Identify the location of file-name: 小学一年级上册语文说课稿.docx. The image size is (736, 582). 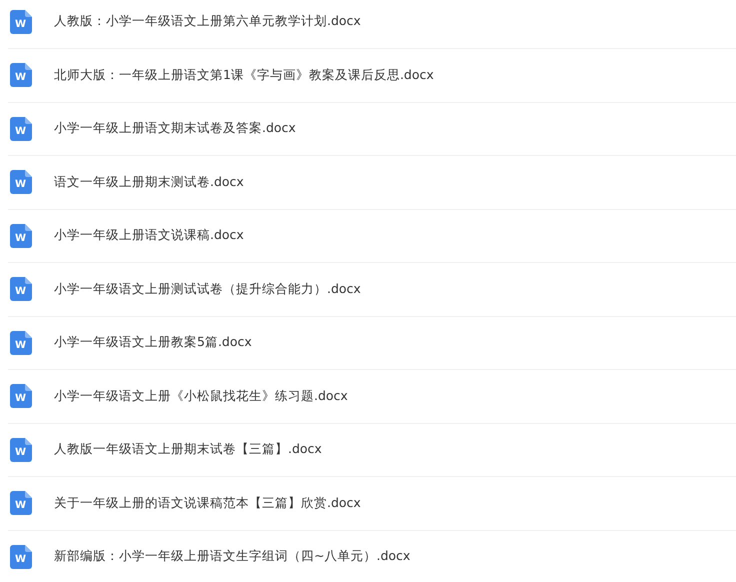
(149, 235).